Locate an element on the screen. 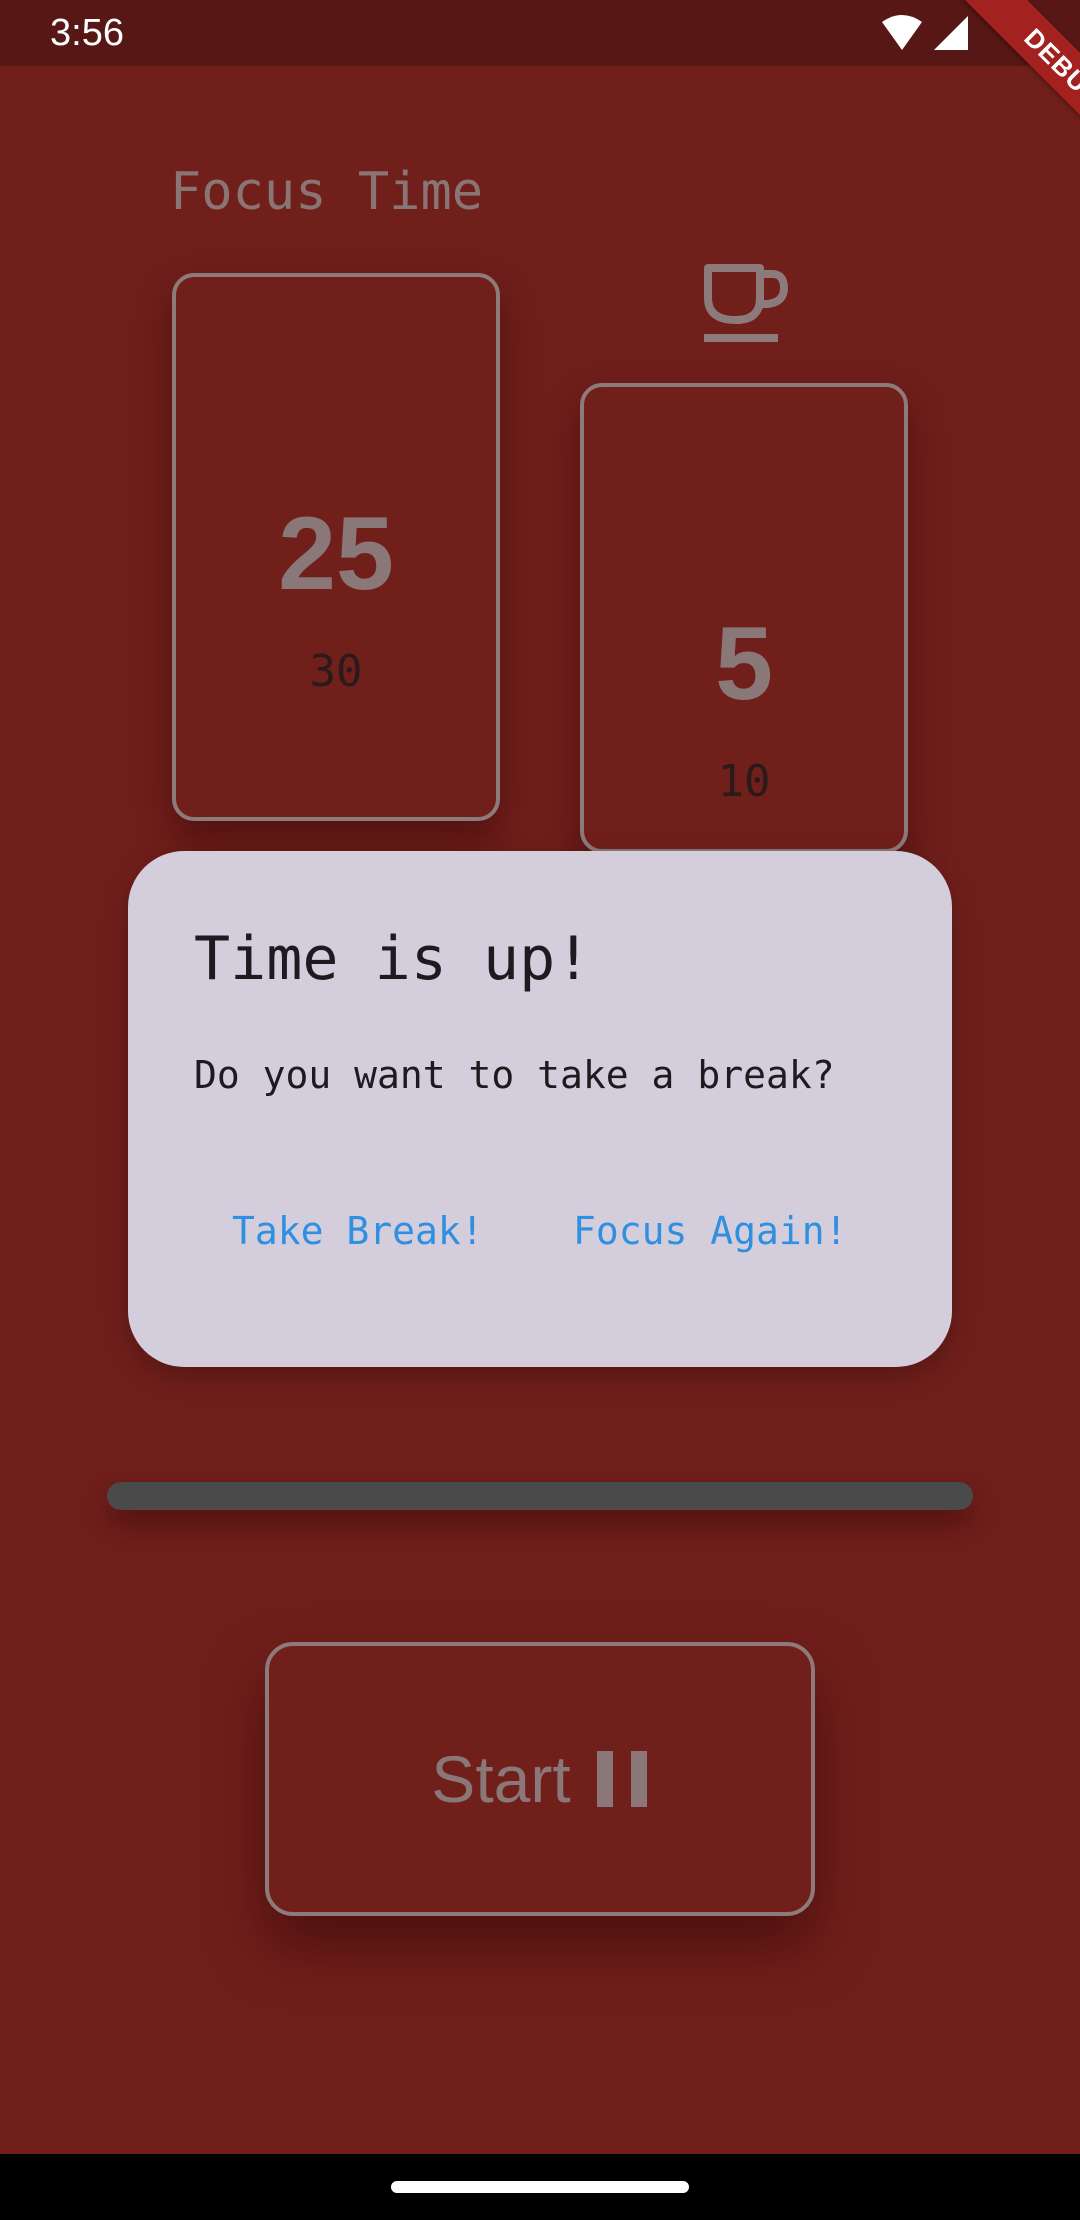  status-time: 3:56 is located at coordinates (87, 33).